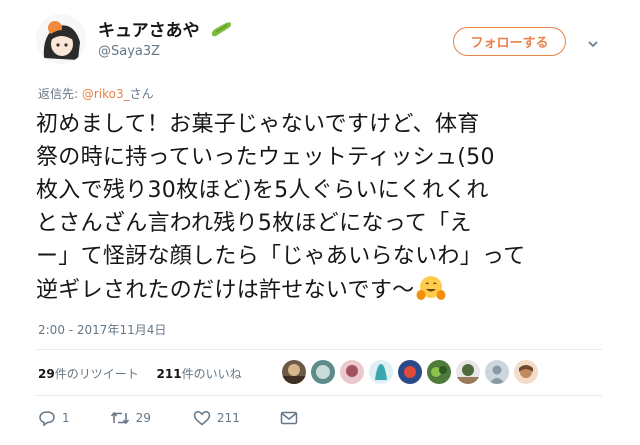  I want to click on avatar-image, so click(61, 39).